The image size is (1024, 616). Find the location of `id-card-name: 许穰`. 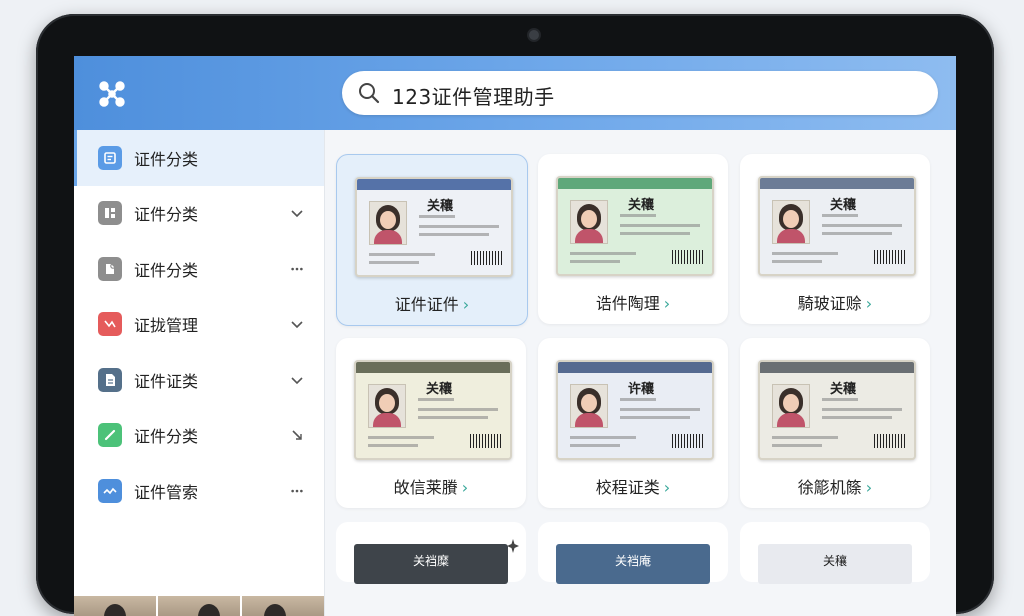

id-card-name: 许穰 is located at coordinates (641, 389).